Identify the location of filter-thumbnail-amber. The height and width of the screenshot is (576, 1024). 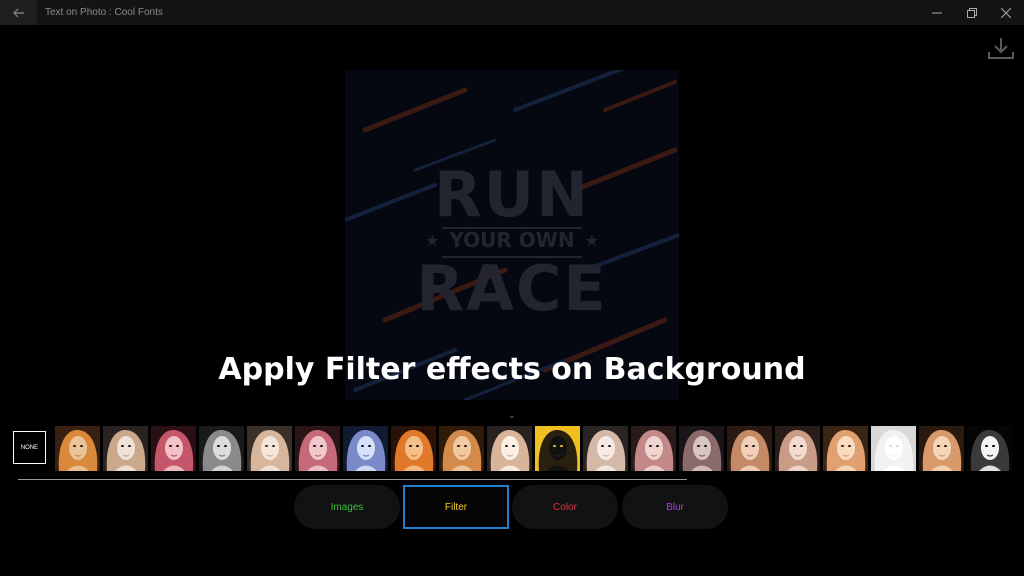
(461, 448).